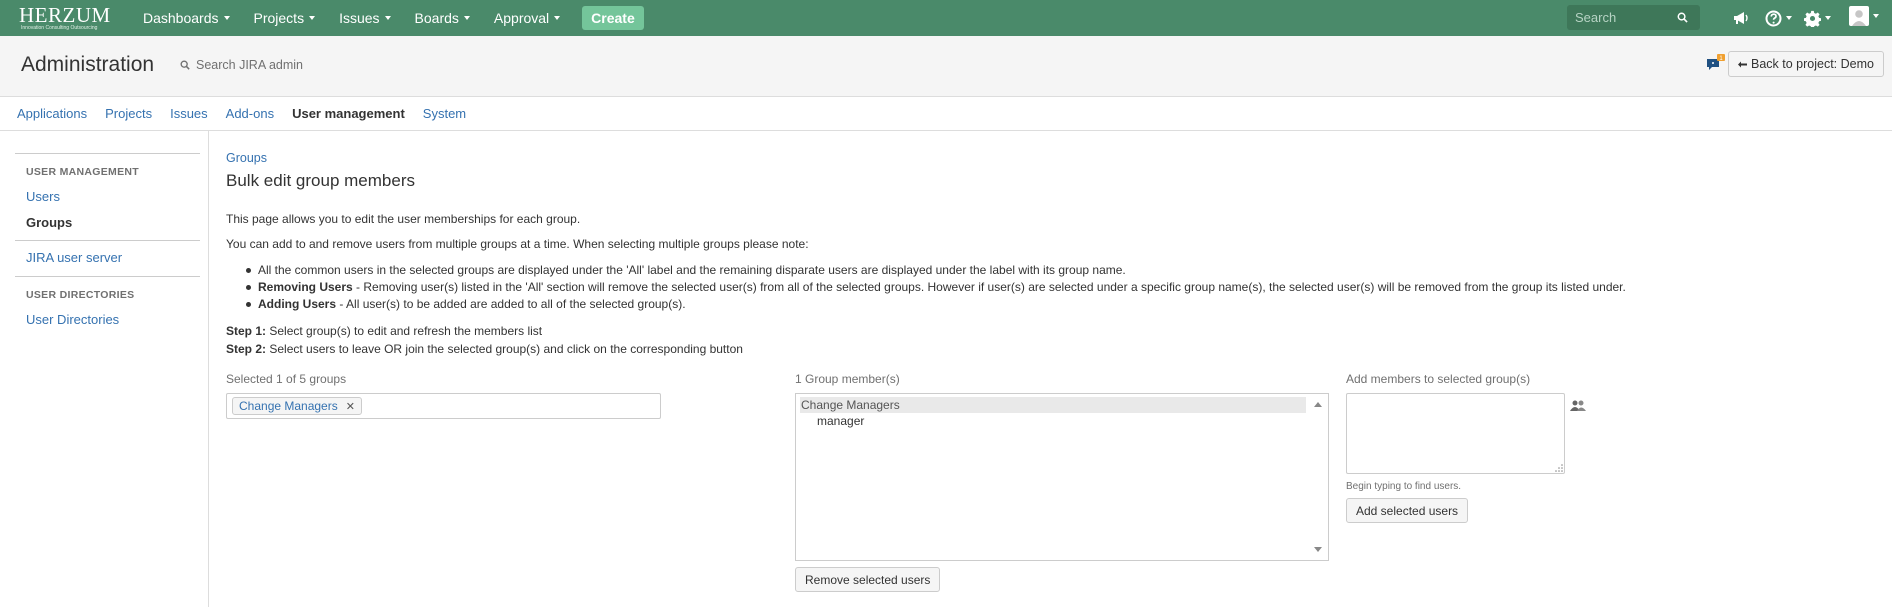  Describe the element at coordinates (297, 304) in the screenshot. I see `note-heading: Adding Users` at that location.